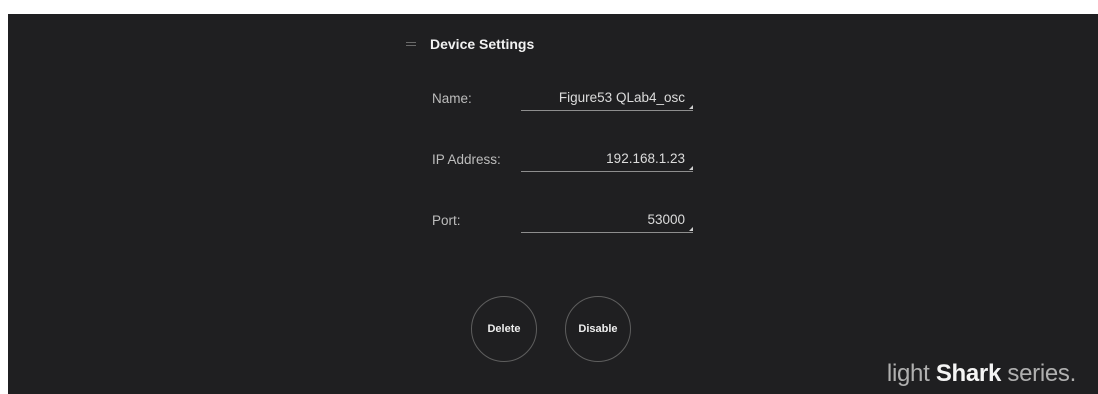  Describe the element at coordinates (908, 373) in the screenshot. I see `brand-prefix: light` at that location.